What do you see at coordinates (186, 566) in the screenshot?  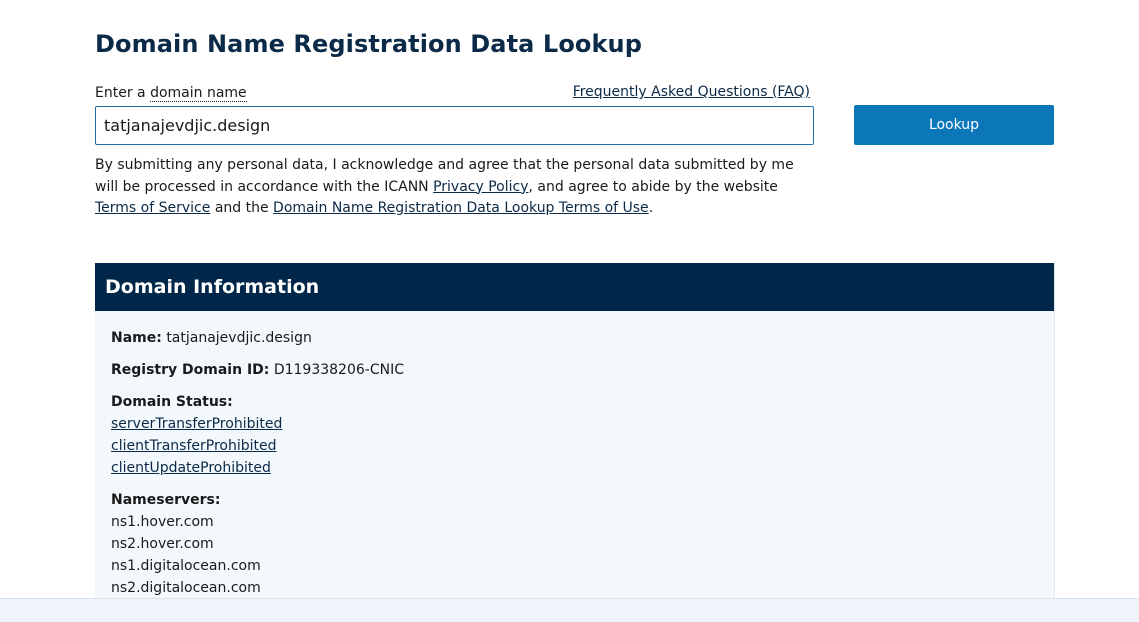 I see `nameserver-item: ns1.digitalocean.com` at bounding box center [186, 566].